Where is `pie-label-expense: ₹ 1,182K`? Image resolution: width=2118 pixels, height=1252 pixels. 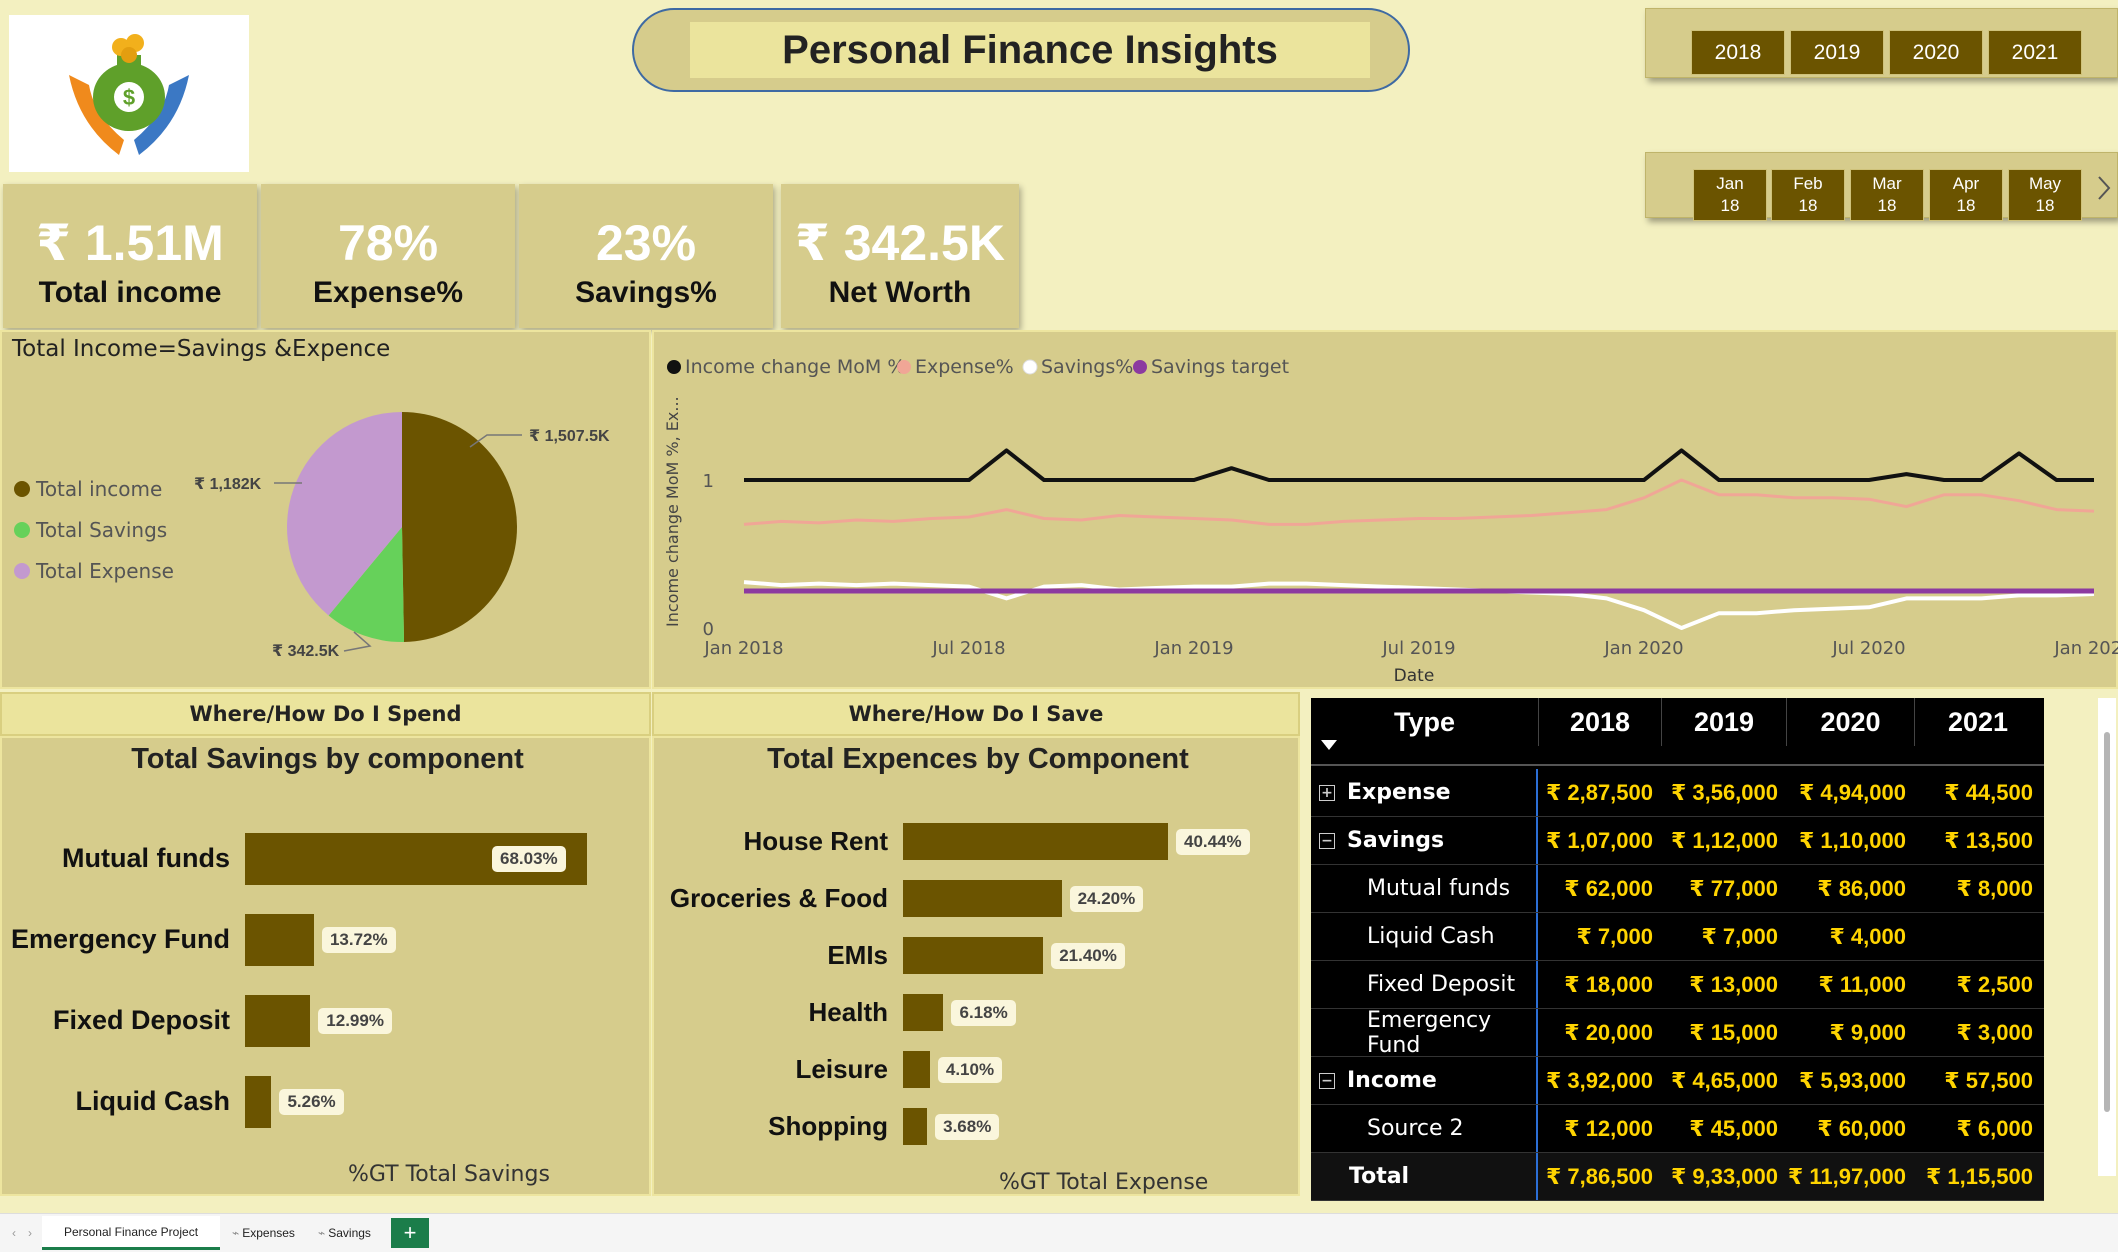
pie-label-expense: ₹ 1,182K is located at coordinates (228, 484).